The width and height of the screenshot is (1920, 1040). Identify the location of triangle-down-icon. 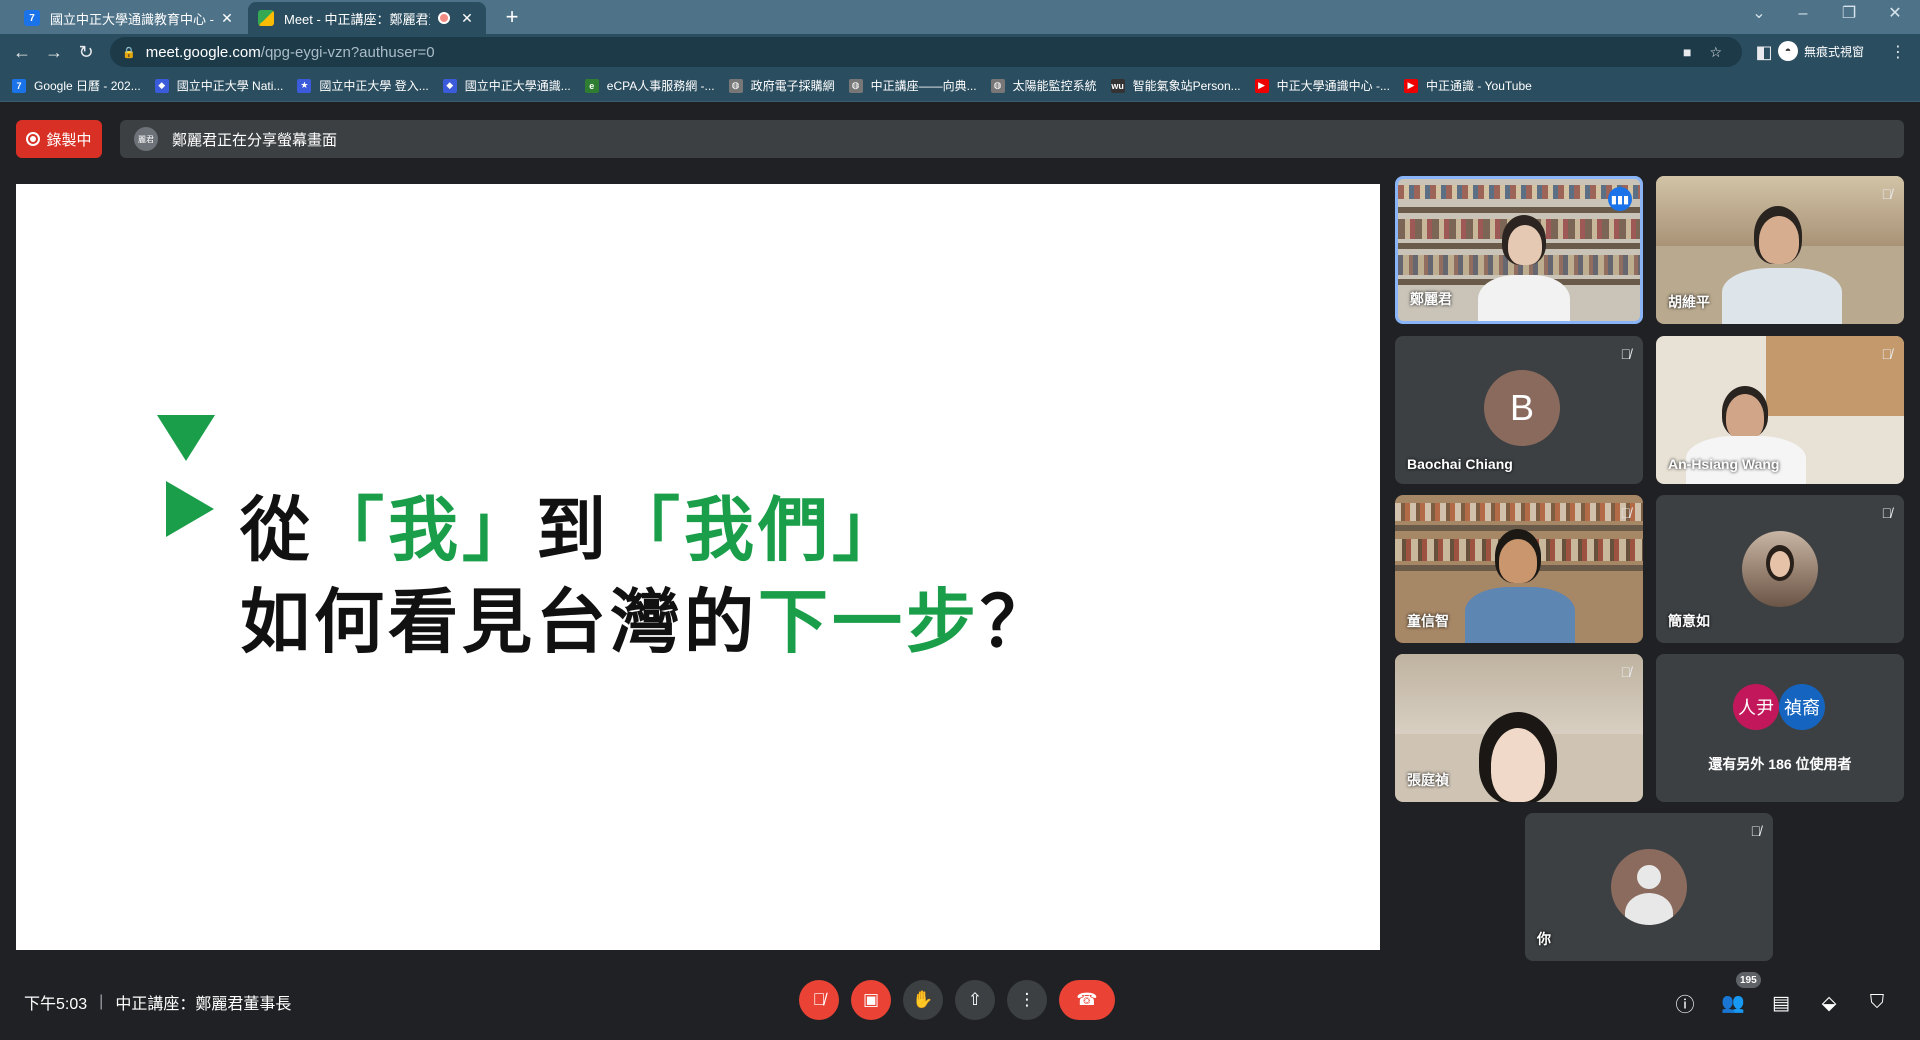
(186, 438).